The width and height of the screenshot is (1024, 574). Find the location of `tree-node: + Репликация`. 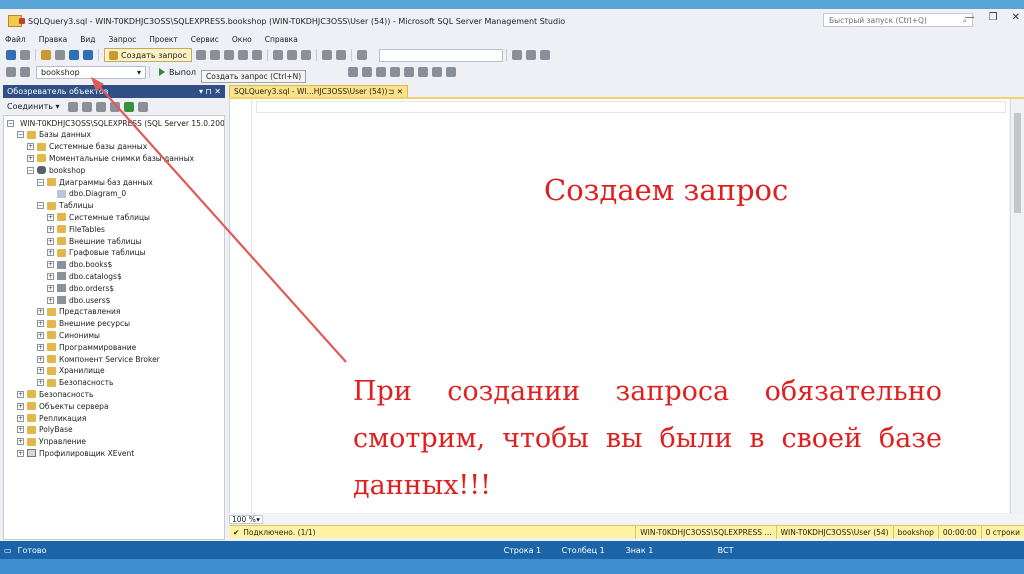

tree-node: + Репликация is located at coordinates (114, 418).